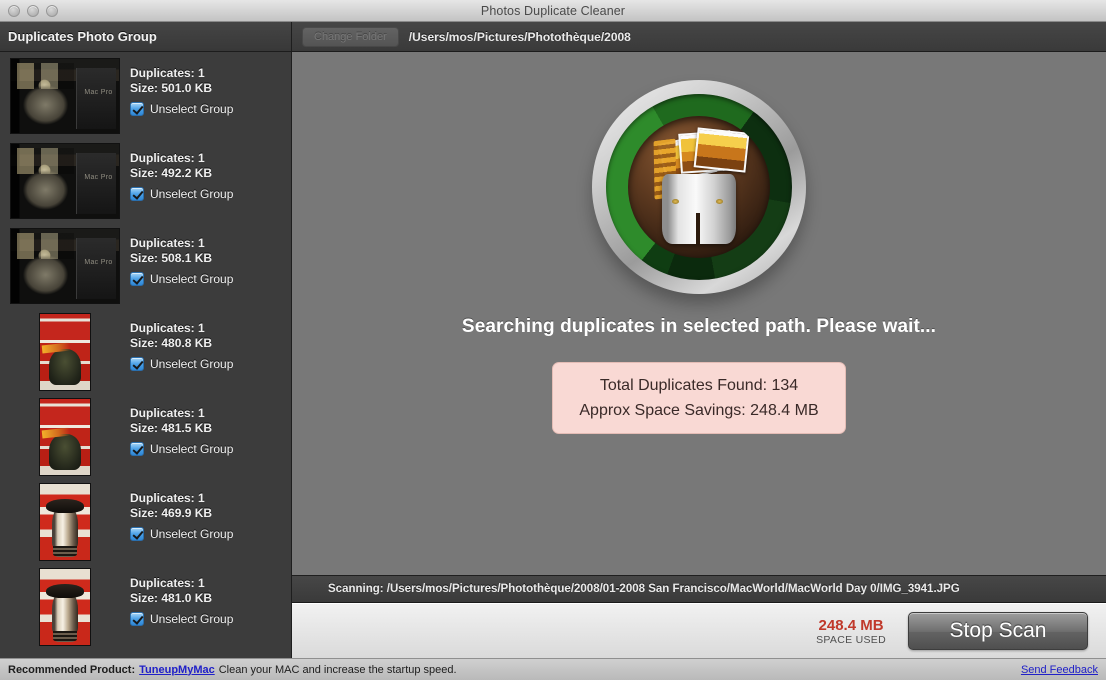 The width and height of the screenshot is (1106, 680). What do you see at coordinates (177, 670) in the screenshot?
I see `tuneupmymac-link: TuneupMyMac` at bounding box center [177, 670].